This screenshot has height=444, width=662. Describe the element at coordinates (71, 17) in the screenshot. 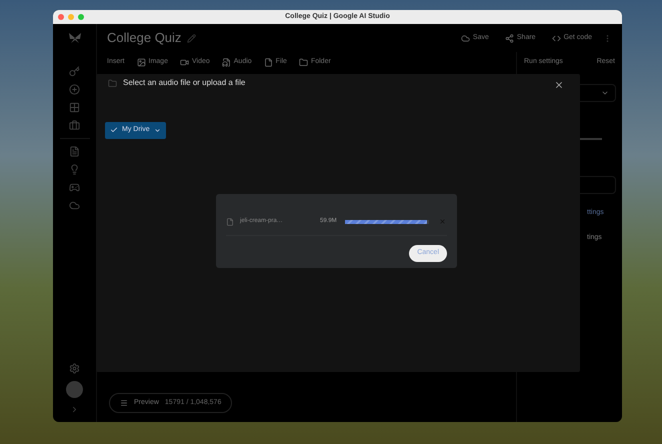

I see `minimize-window-button` at that location.